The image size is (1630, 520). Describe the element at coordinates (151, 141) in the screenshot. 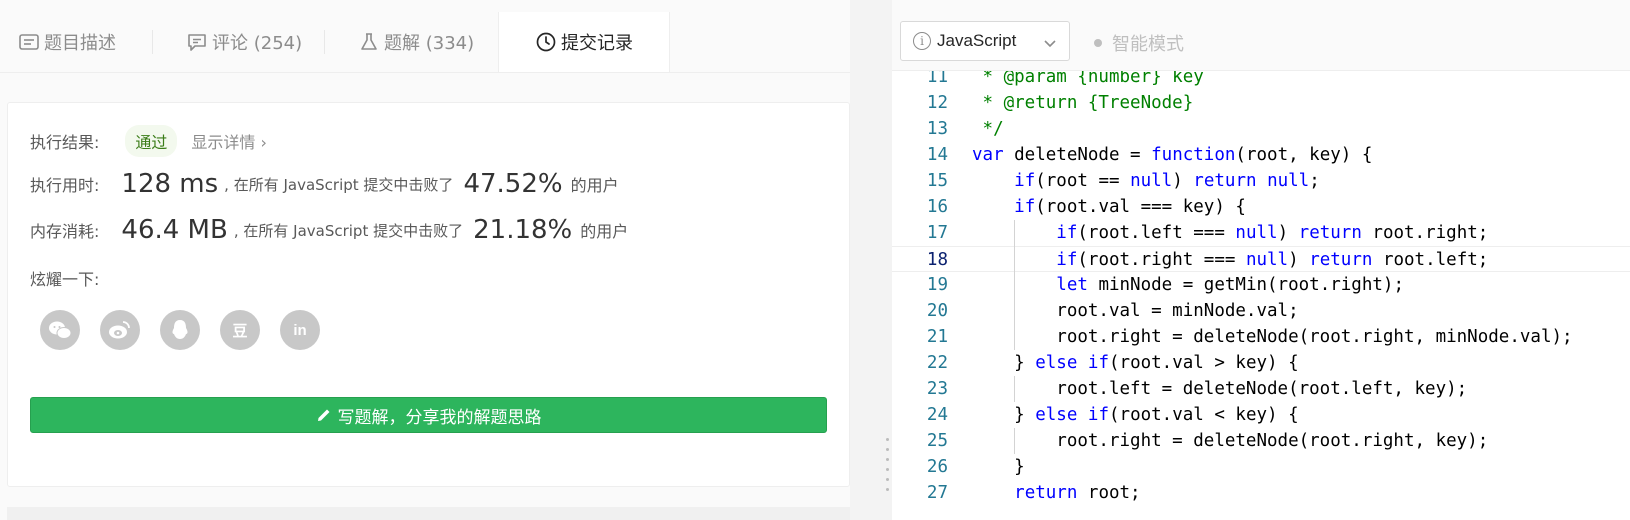

I see `status-badge: 通过` at that location.